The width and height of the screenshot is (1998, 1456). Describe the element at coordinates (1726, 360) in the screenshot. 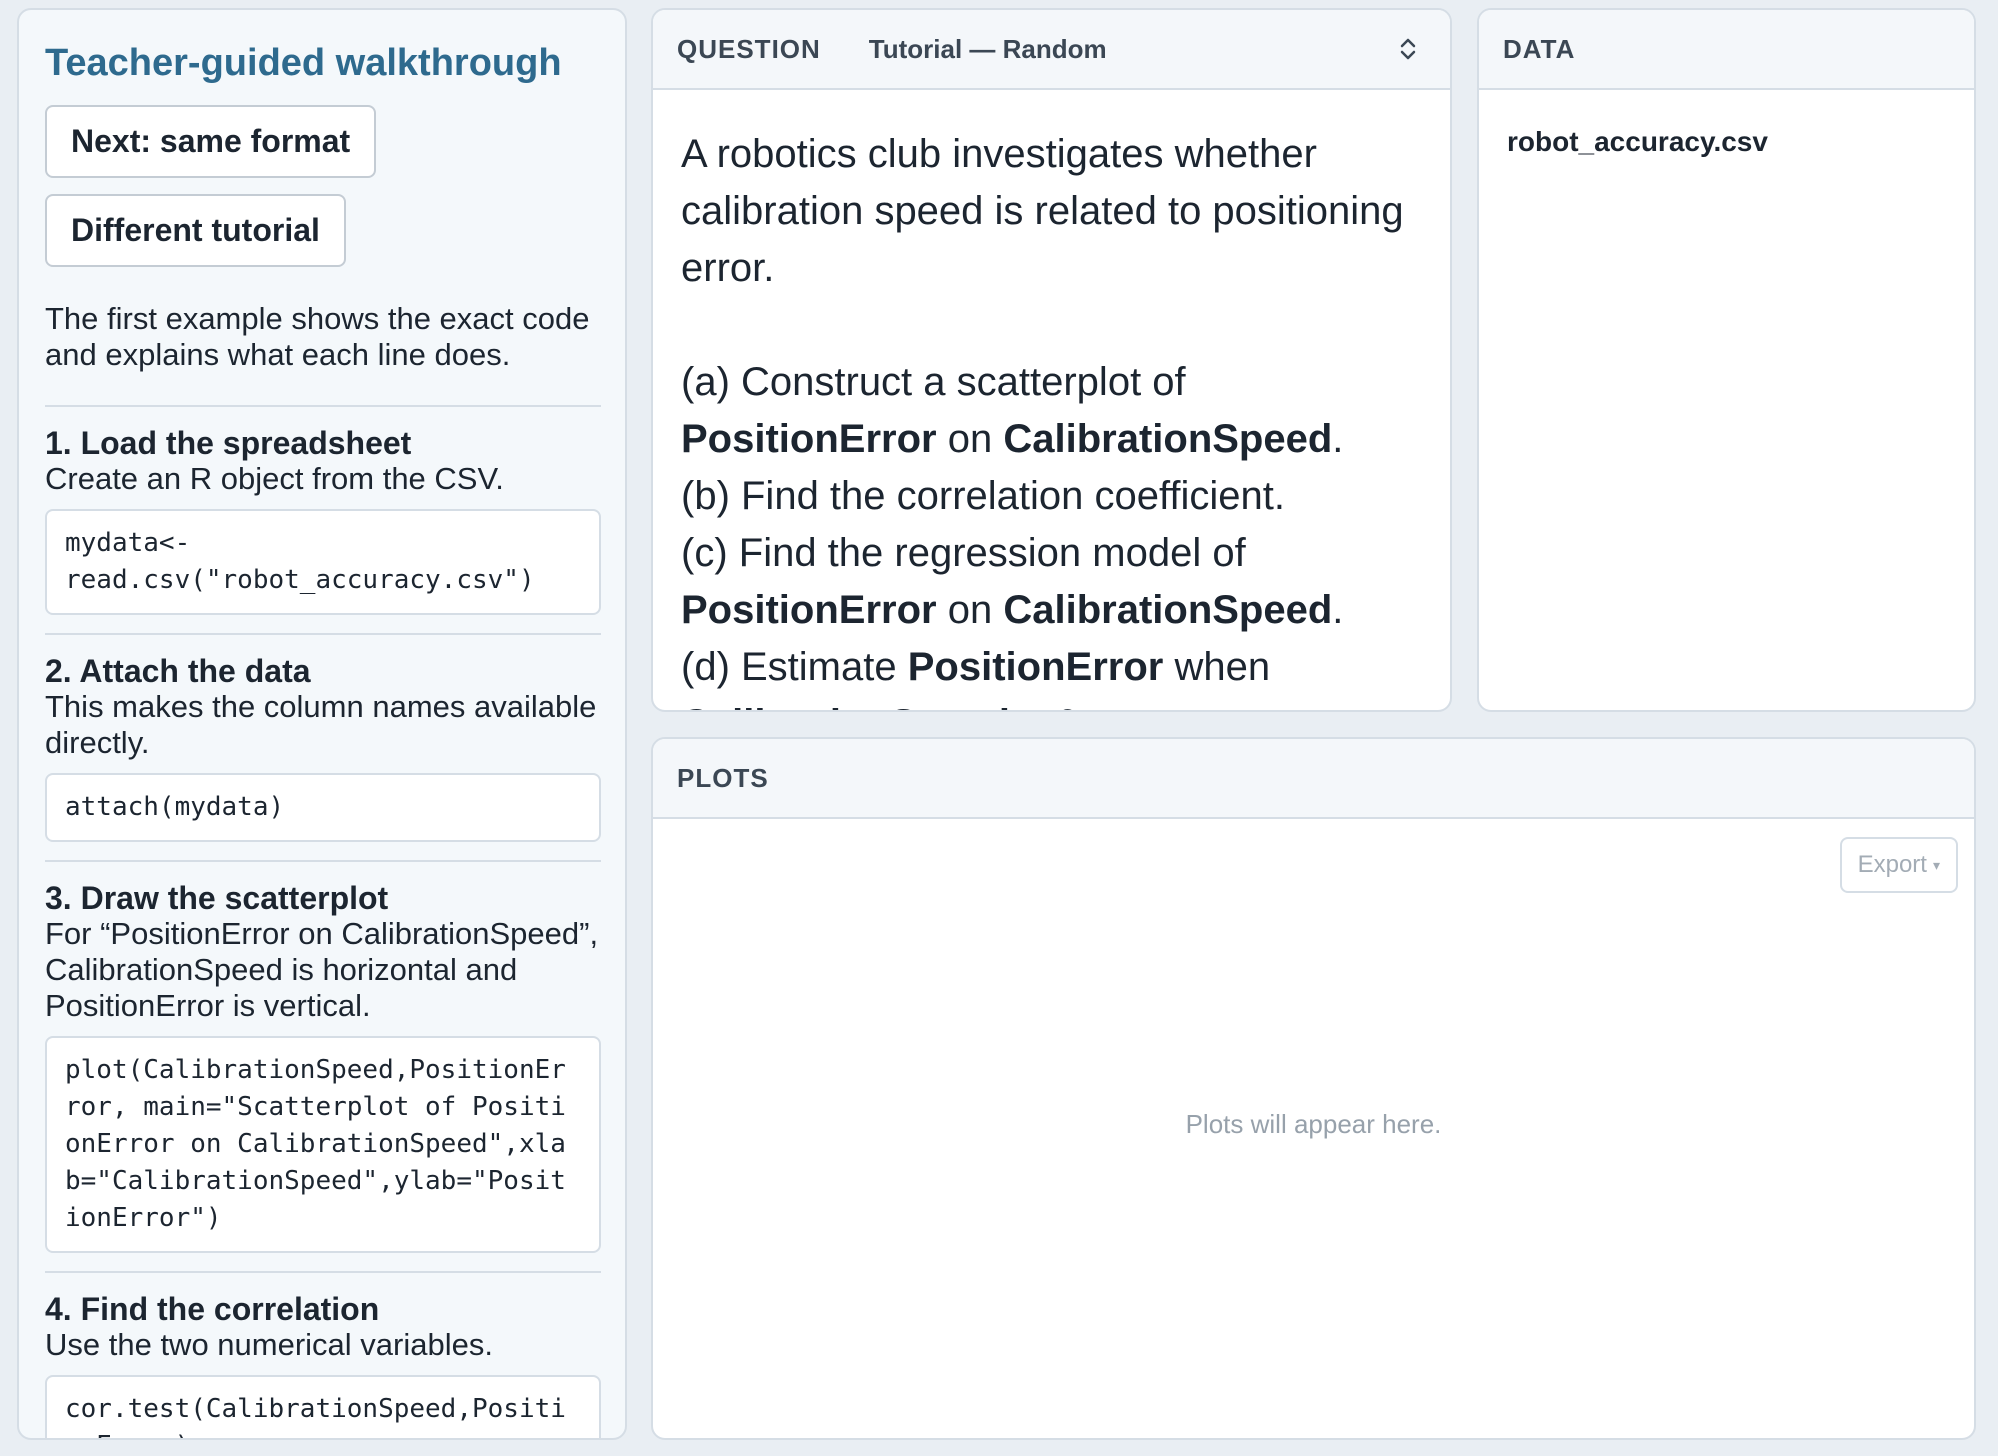

I see `data-panel: DATA robot_accuracy.csv` at that location.